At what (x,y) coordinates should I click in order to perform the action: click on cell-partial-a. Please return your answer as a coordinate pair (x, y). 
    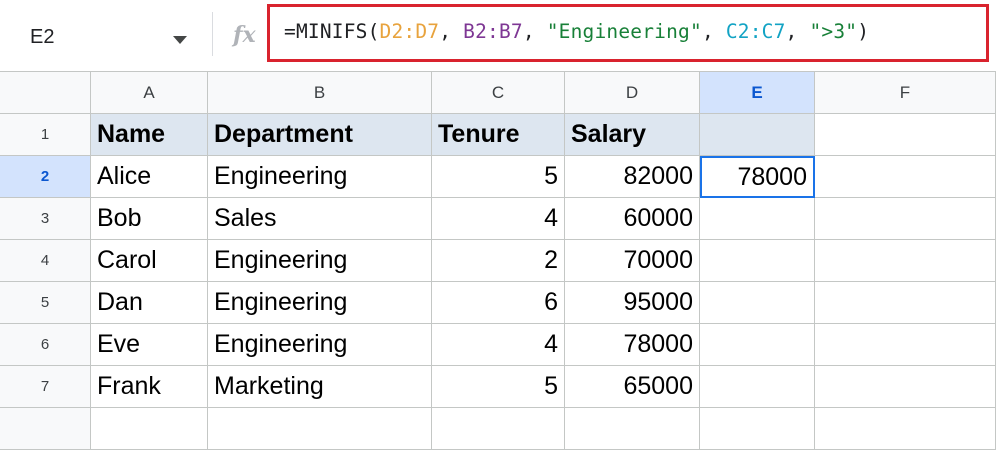
    Looking at the image, I should click on (149, 429).